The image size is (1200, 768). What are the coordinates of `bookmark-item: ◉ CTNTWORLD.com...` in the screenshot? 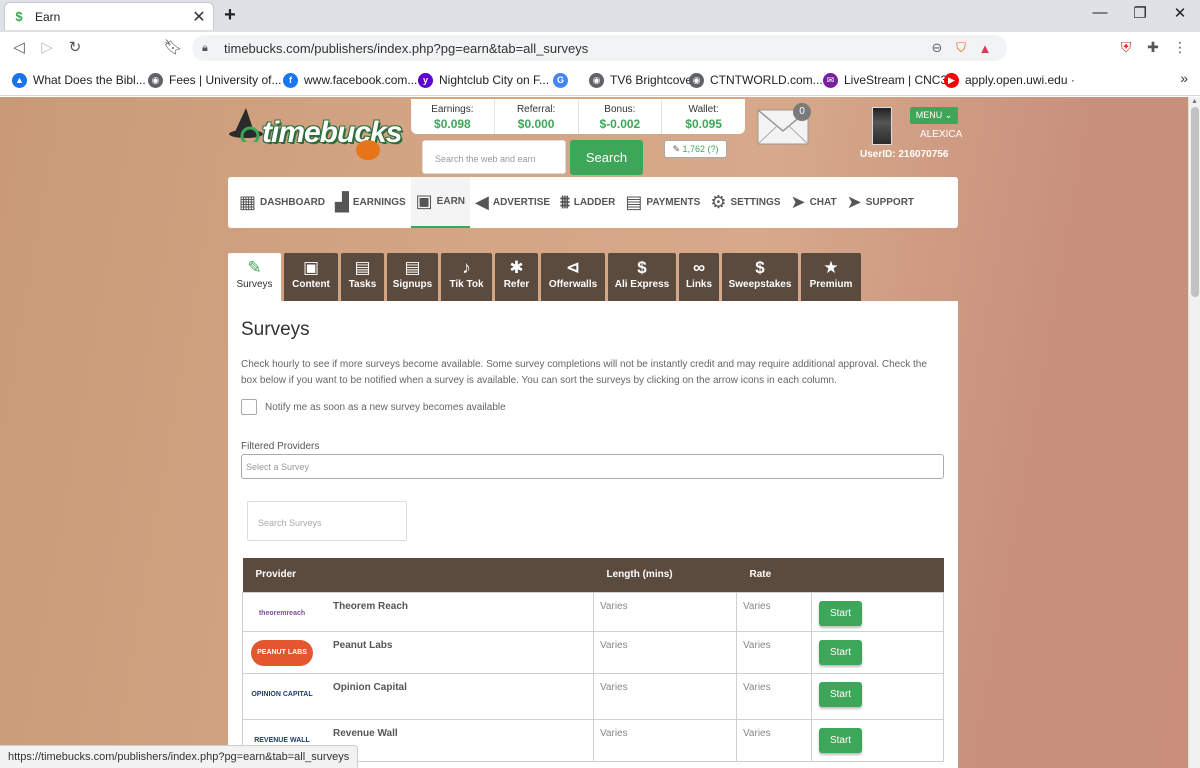 It's located at (756, 80).